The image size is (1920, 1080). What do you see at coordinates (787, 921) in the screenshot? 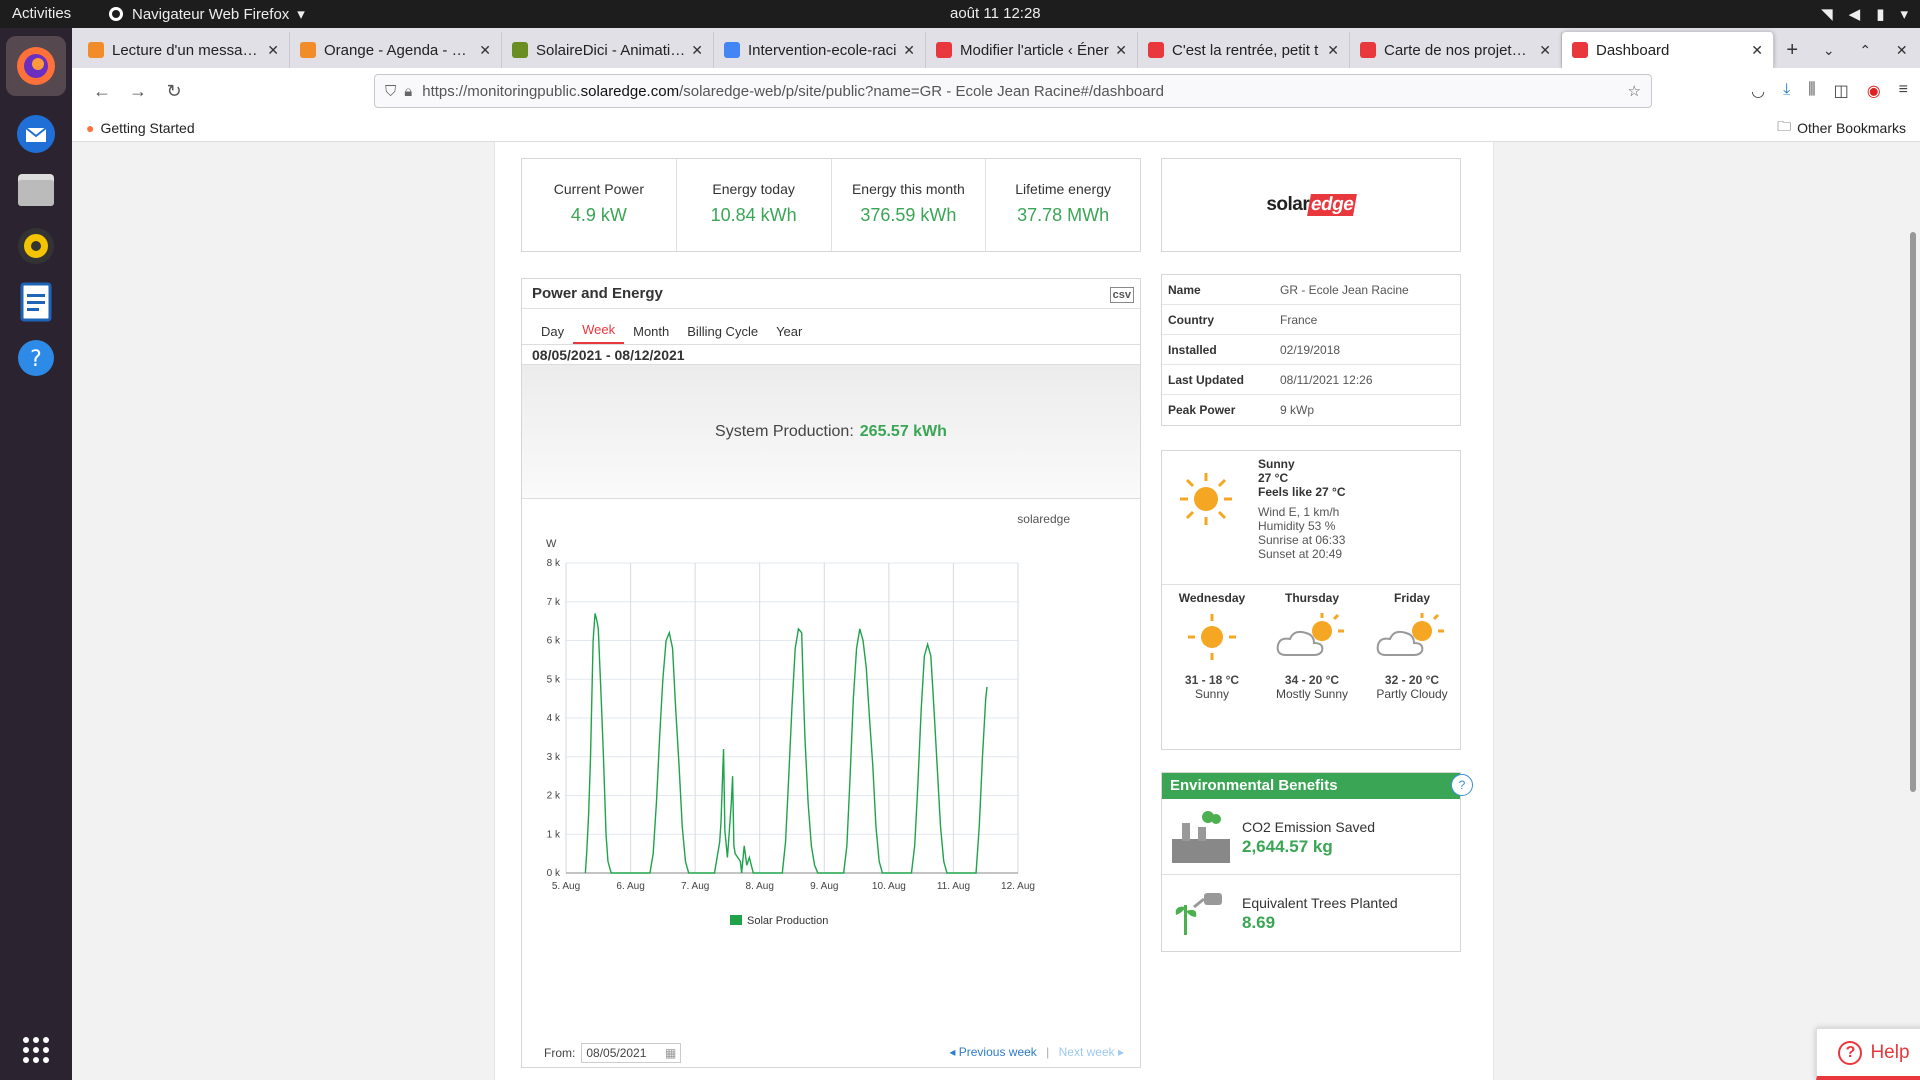
I see `legend-label: Solar Production` at bounding box center [787, 921].